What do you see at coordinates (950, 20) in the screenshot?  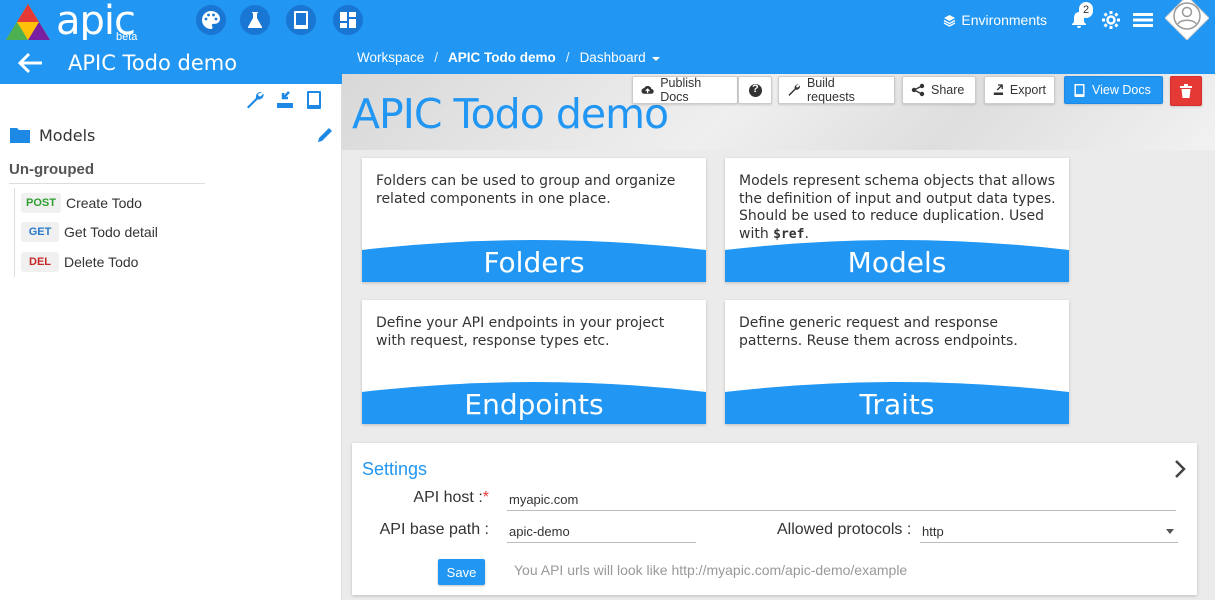 I see `layers-icon` at bounding box center [950, 20].